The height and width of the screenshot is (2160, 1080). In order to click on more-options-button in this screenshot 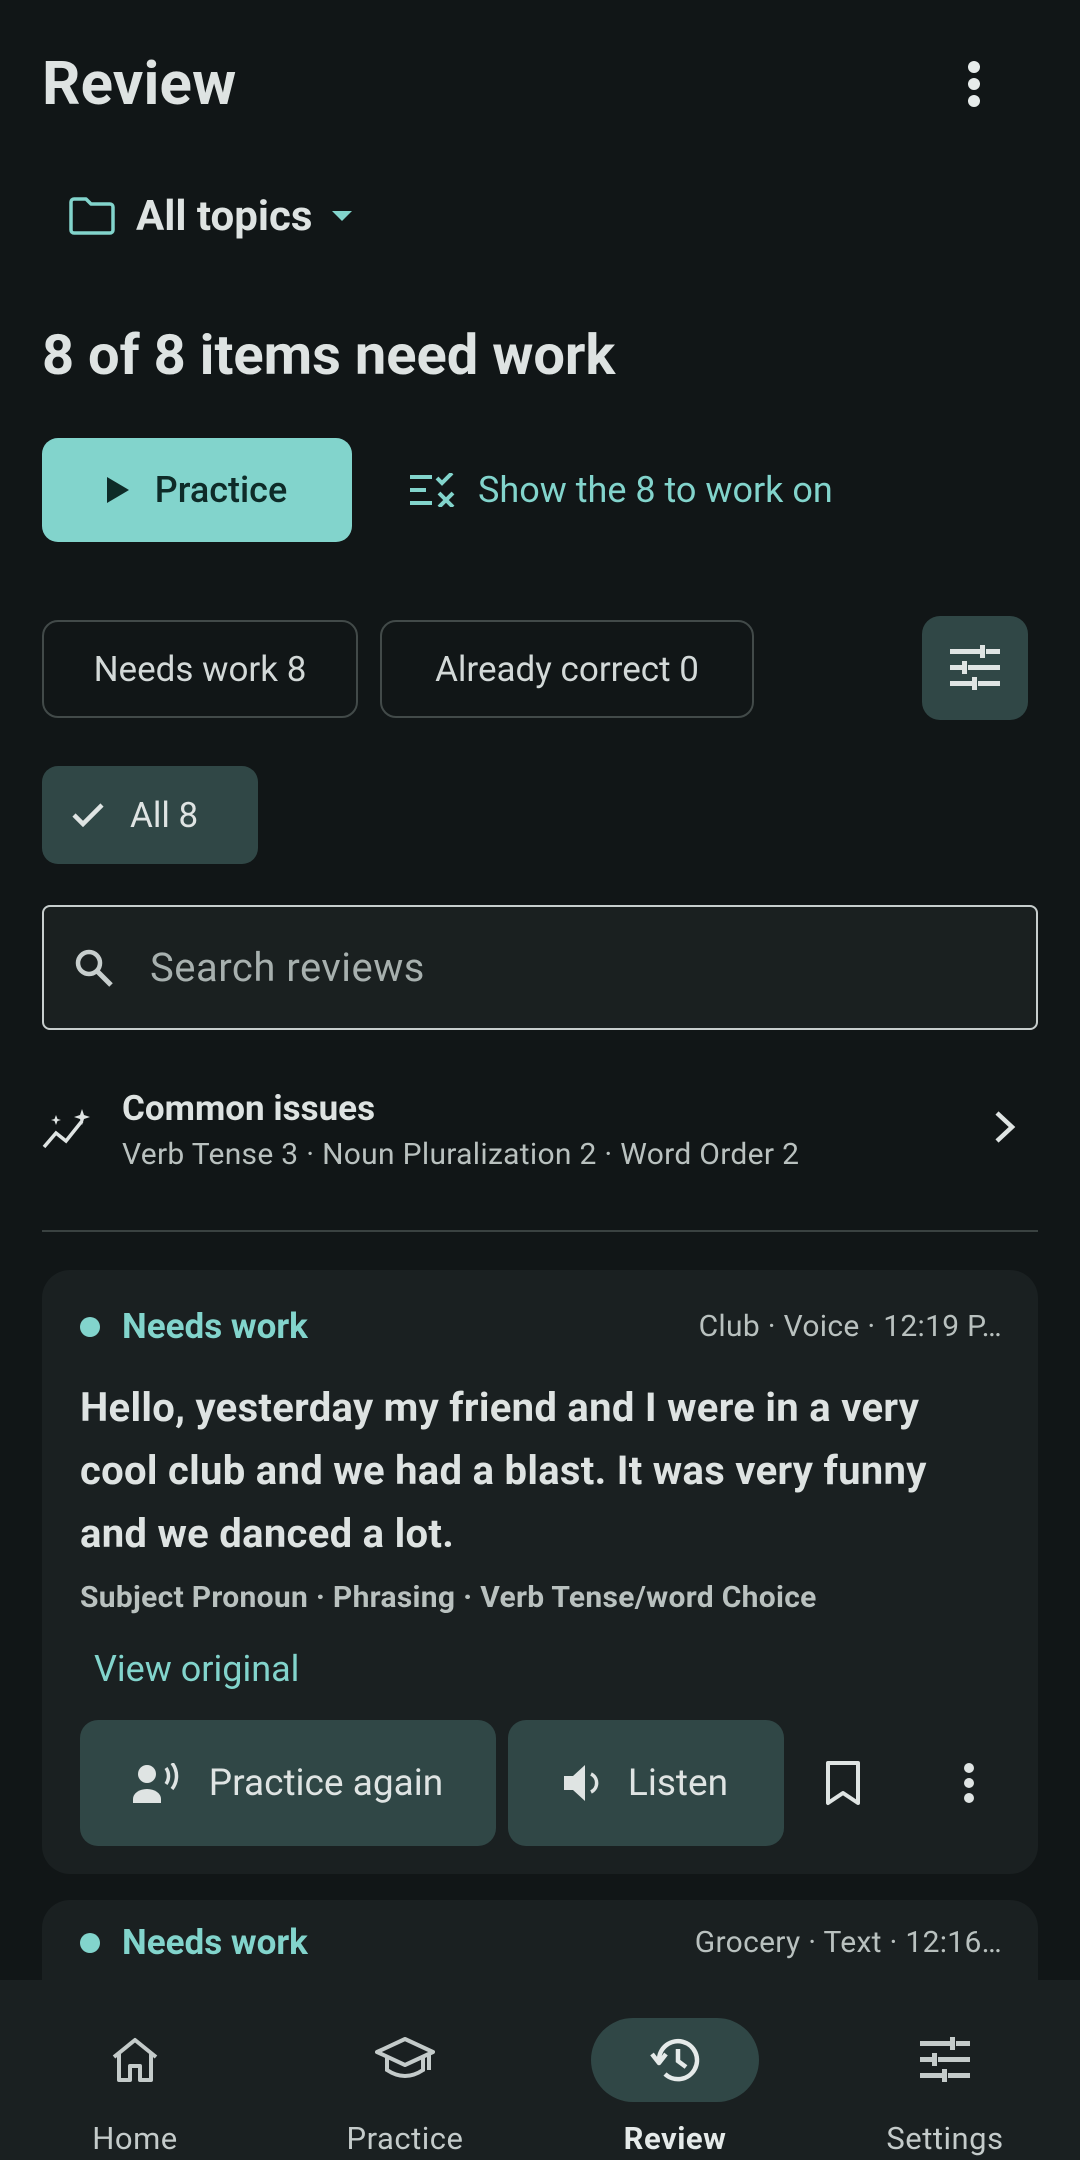, I will do `click(974, 84)`.